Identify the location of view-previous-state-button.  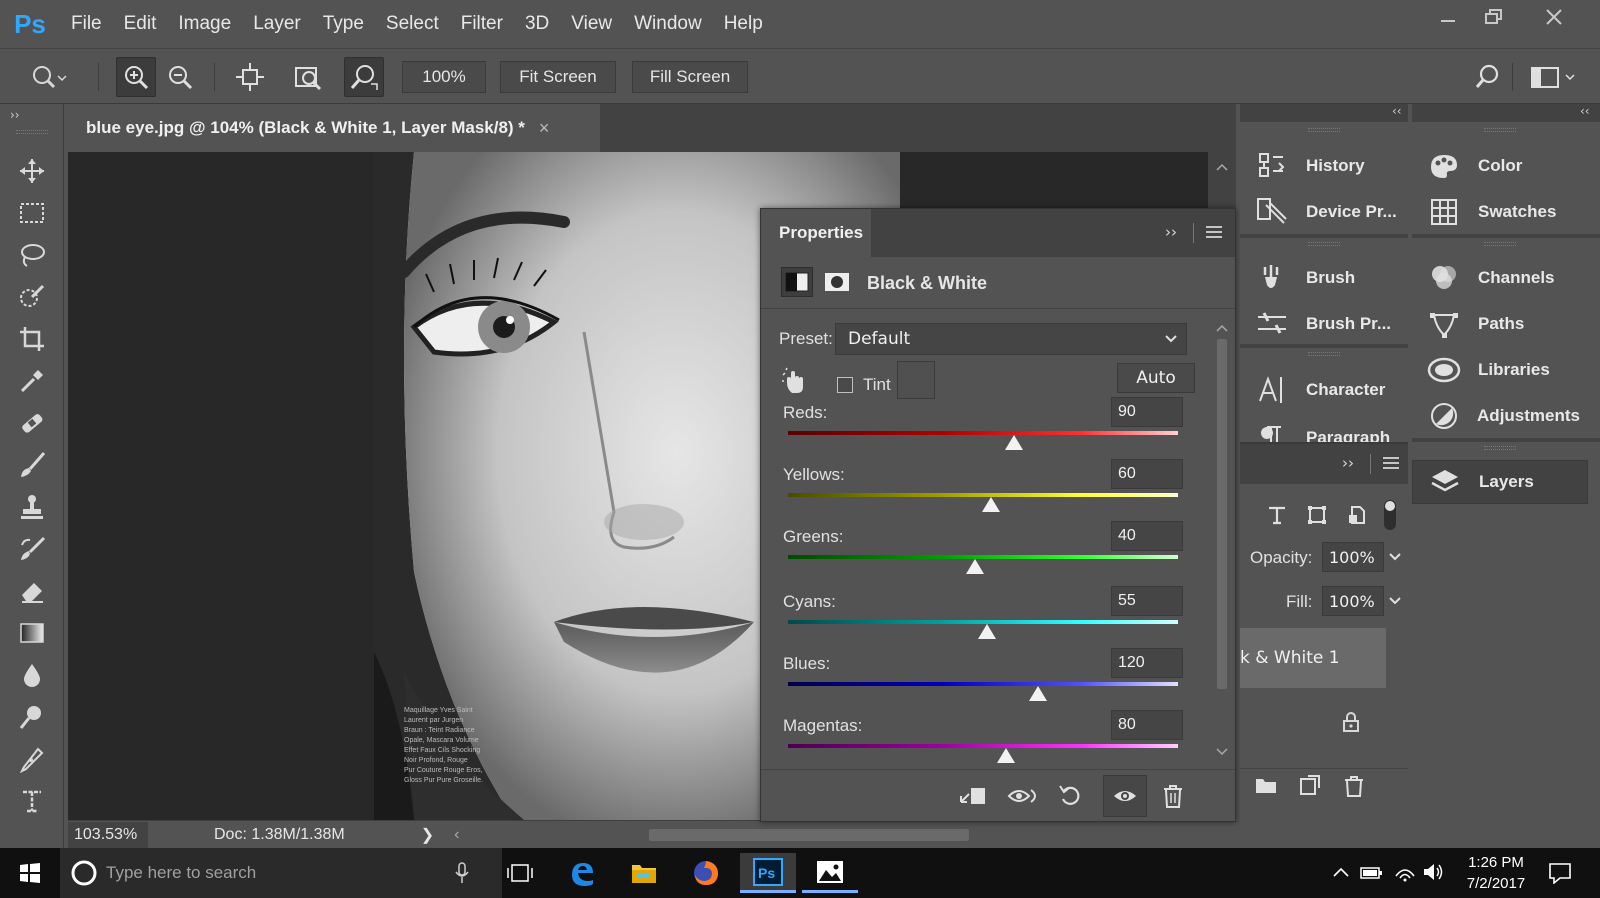
(1023, 796).